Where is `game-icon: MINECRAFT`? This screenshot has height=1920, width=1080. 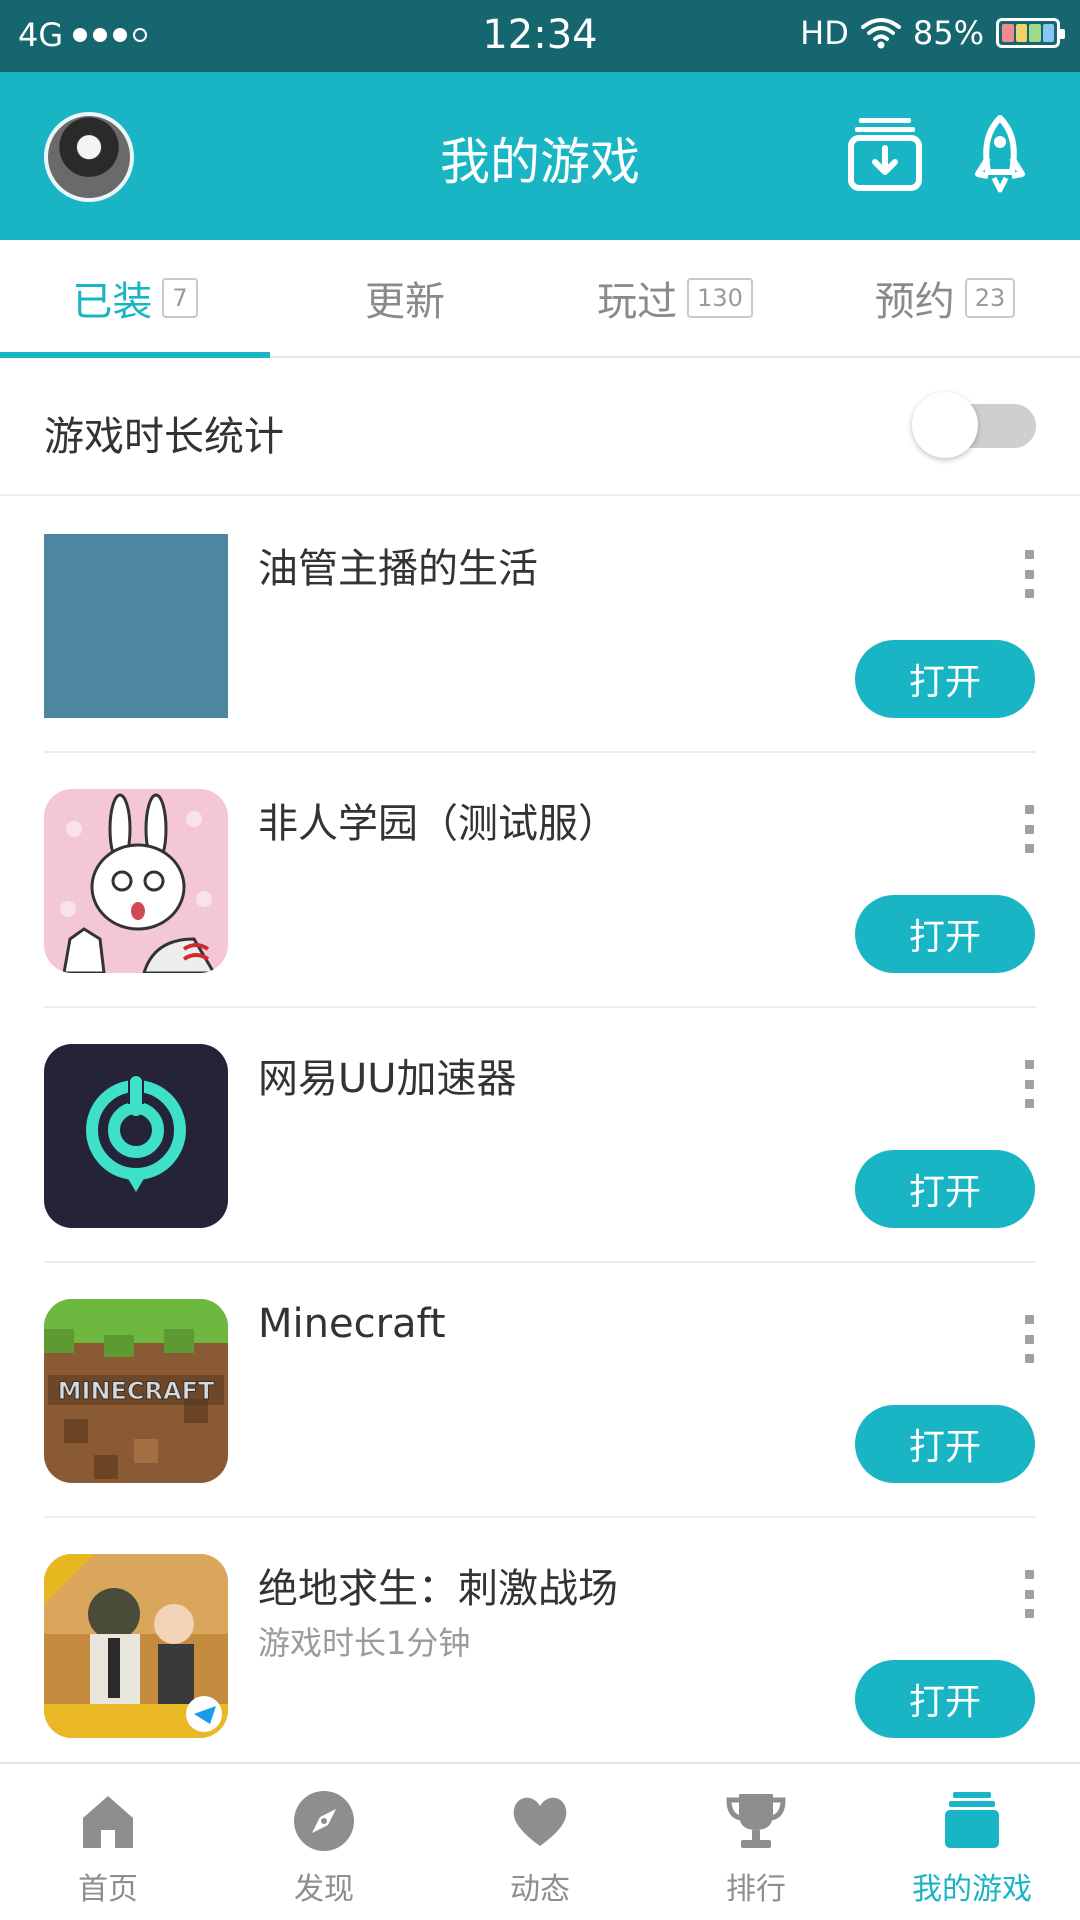
game-icon: MINECRAFT is located at coordinates (136, 1391).